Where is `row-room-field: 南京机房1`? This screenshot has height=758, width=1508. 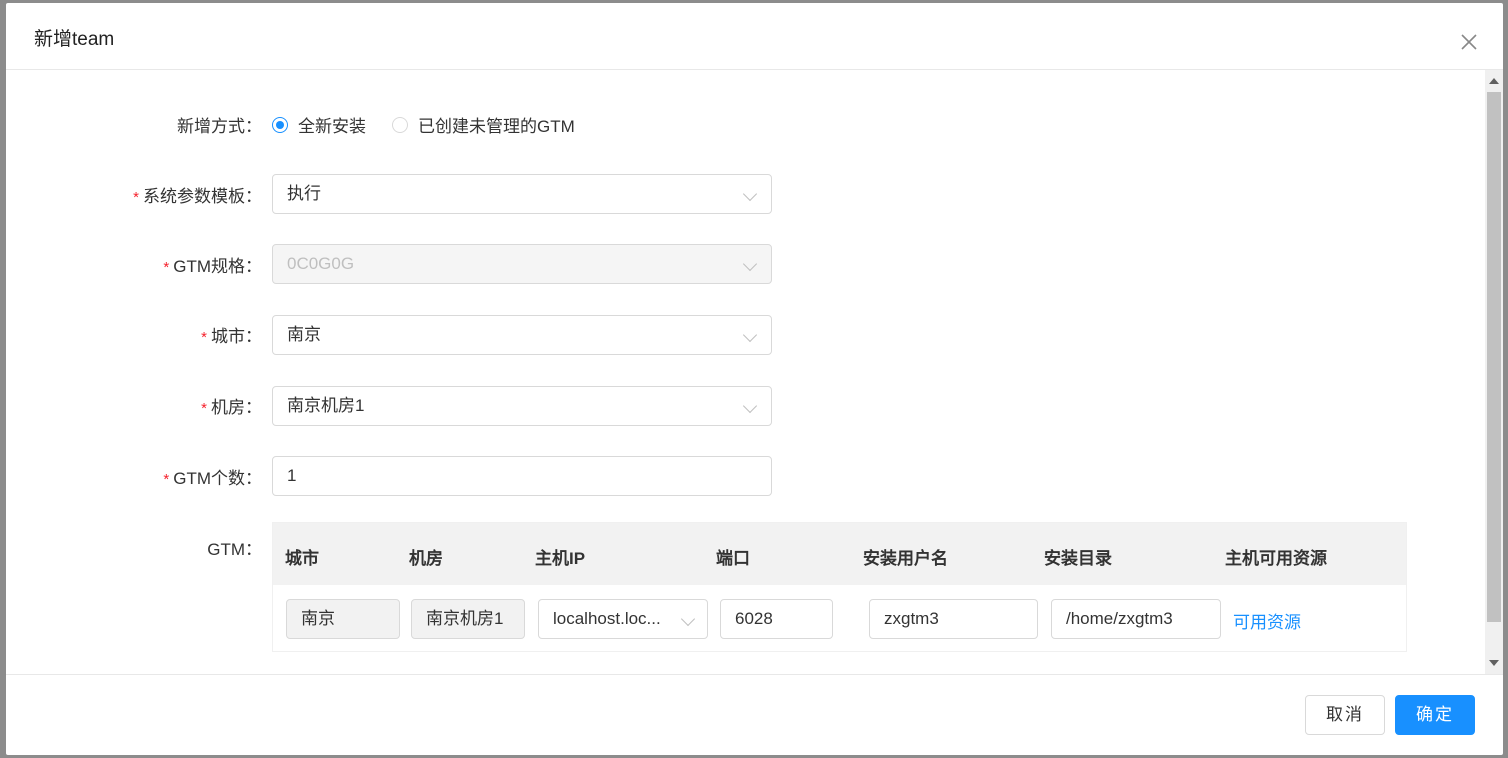
row-room-field: 南京机房1 is located at coordinates (468, 619).